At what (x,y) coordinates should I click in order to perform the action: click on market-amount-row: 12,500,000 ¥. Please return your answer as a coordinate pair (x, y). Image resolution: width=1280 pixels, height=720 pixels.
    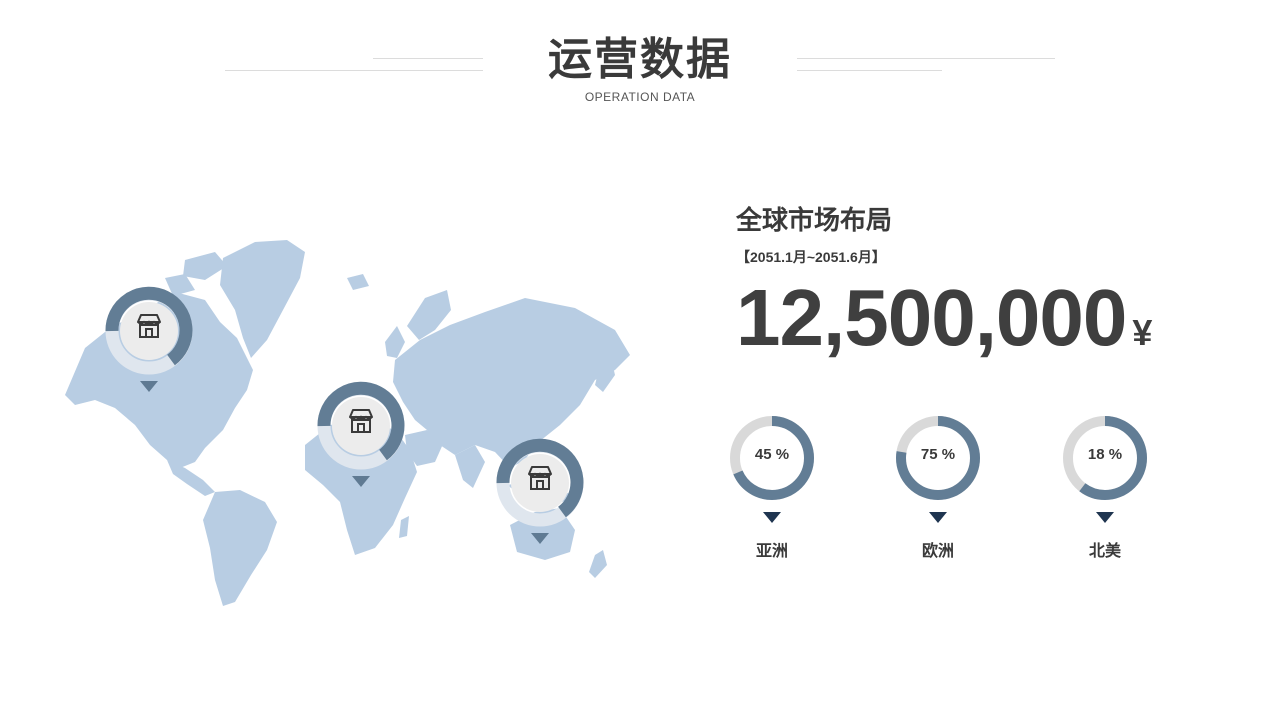
    Looking at the image, I should click on (944, 318).